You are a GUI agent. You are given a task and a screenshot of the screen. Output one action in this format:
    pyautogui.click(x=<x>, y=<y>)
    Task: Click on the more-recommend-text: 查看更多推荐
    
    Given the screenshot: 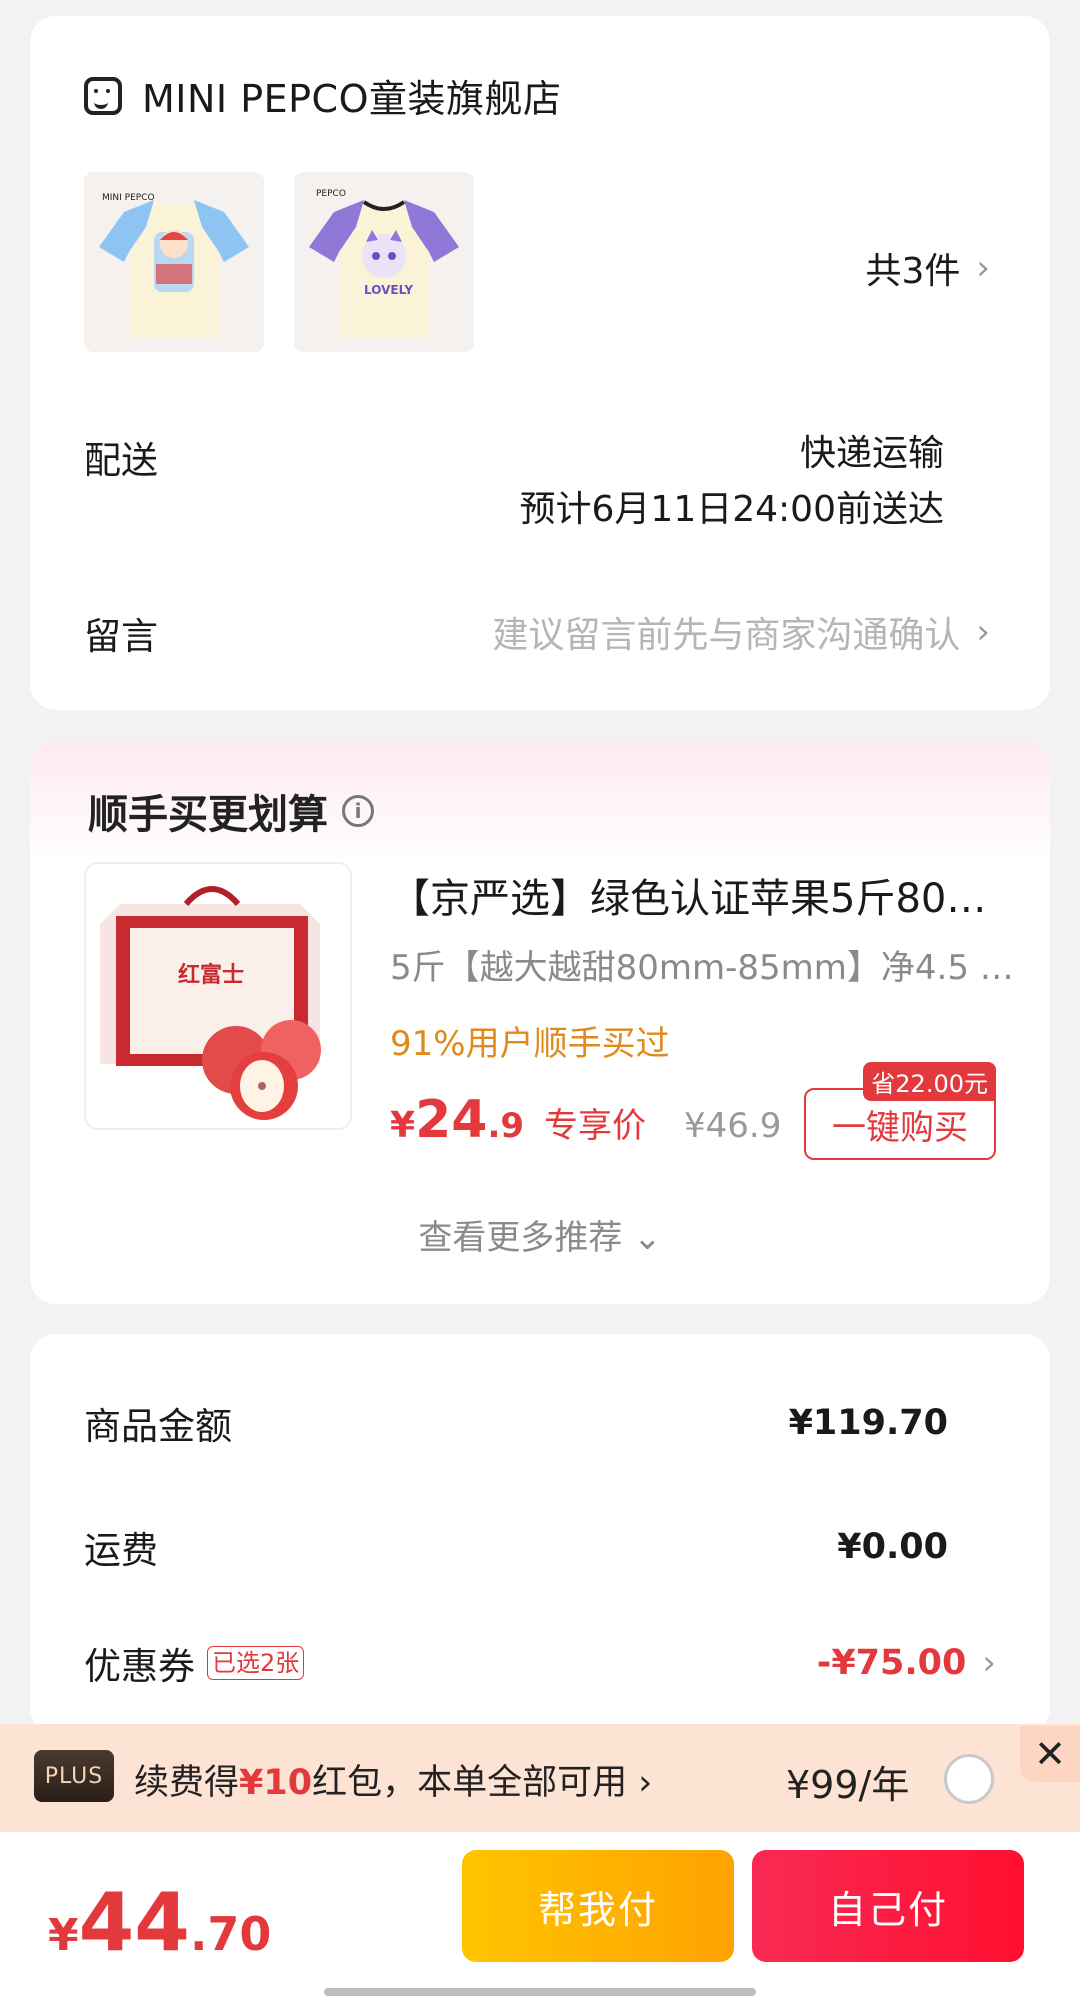 What is the action you would take?
    pyautogui.click(x=520, y=1238)
    